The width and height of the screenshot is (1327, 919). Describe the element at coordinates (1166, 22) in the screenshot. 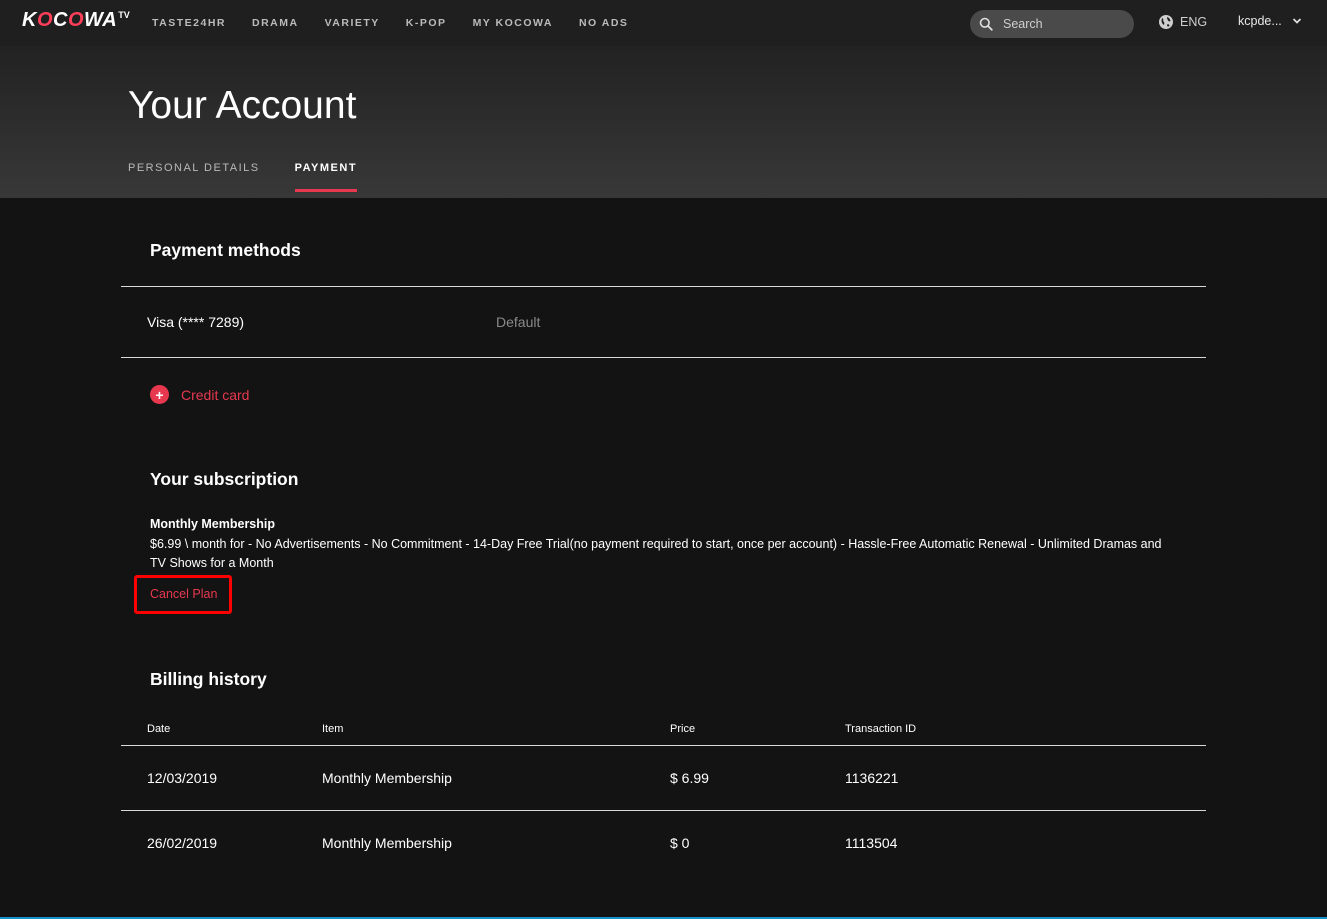

I see `globe-icon` at that location.